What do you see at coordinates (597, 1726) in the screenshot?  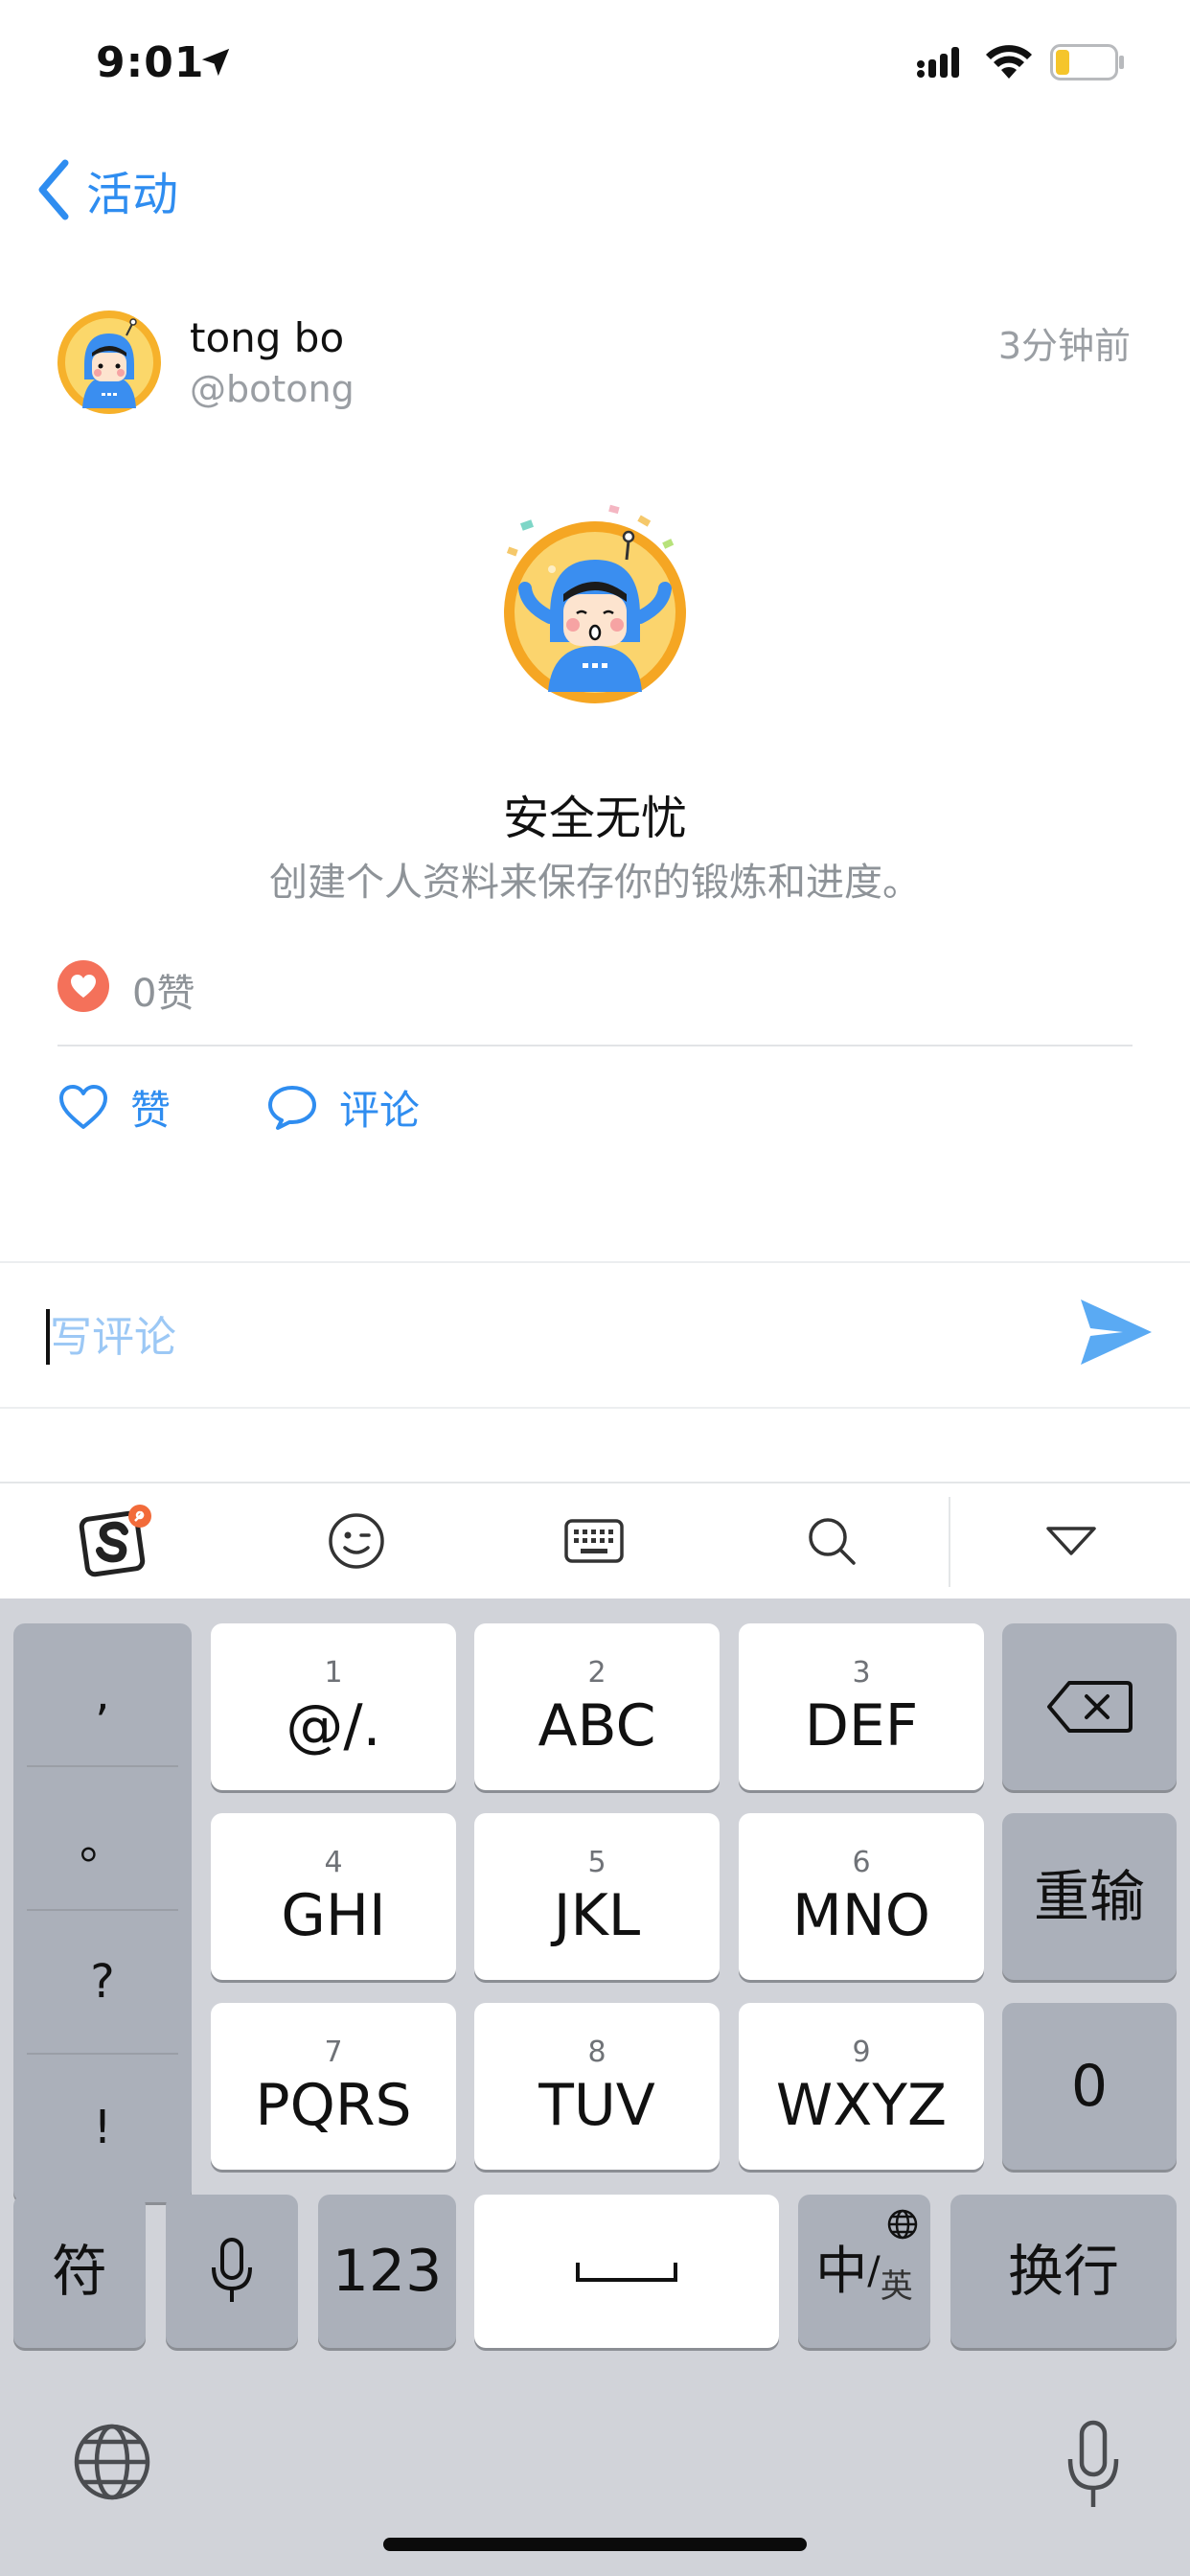 I see `key-label: ABC` at bounding box center [597, 1726].